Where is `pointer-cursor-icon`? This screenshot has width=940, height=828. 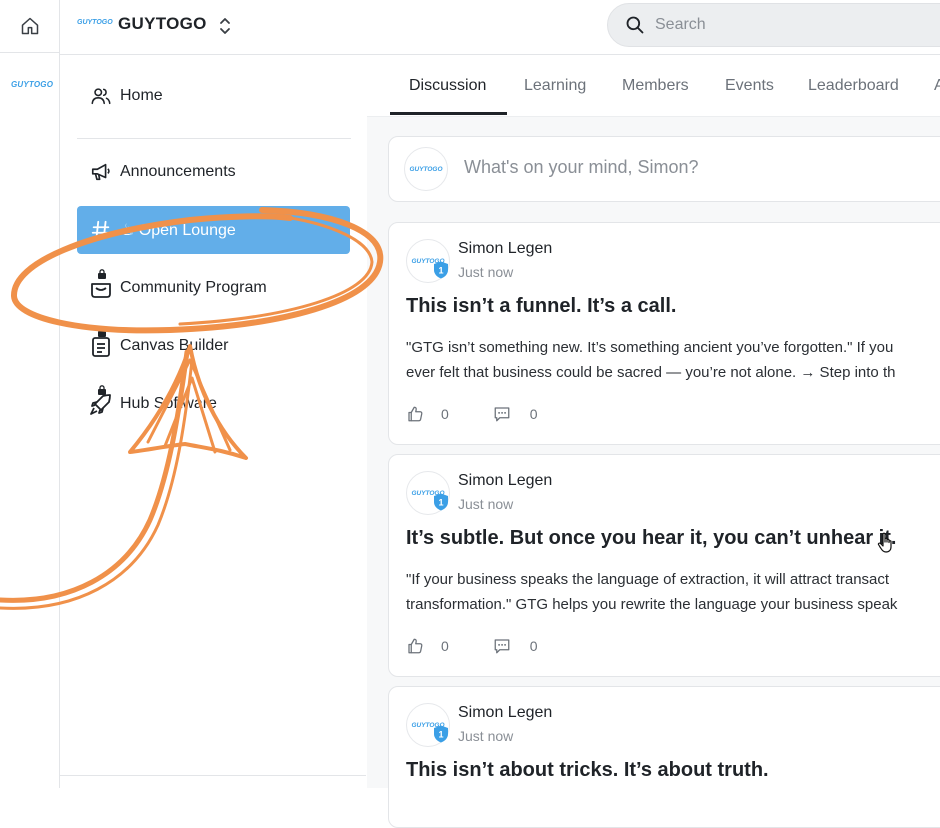 pointer-cursor-icon is located at coordinates (884, 542).